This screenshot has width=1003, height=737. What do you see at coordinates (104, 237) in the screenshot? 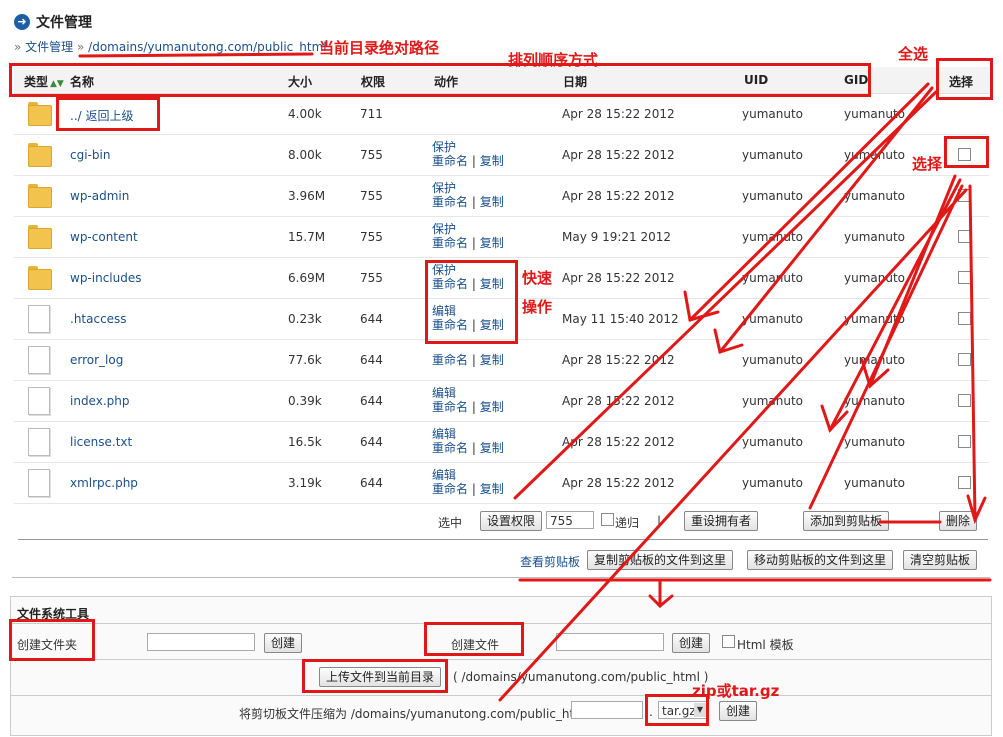
I see `file-name-link: wp-content` at bounding box center [104, 237].